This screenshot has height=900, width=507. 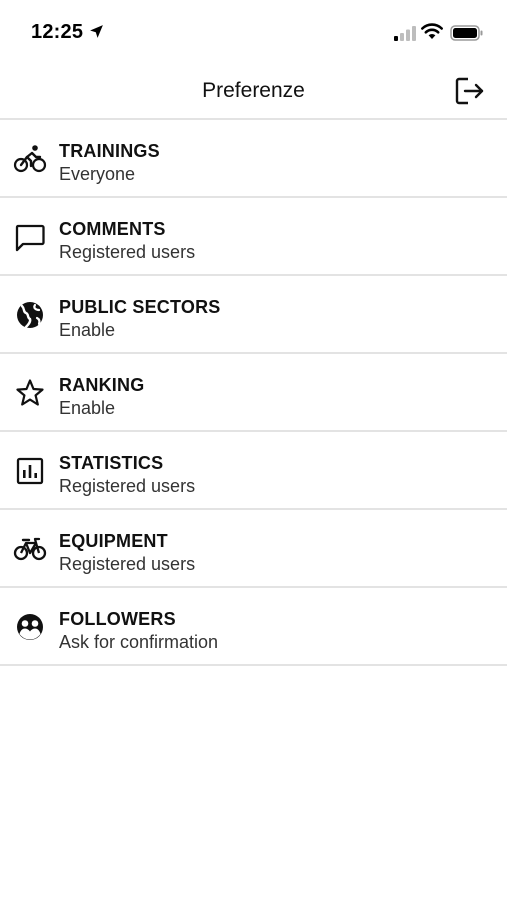 I want to click on setting-row-ranking: RANKING Enable, so click(x=253, y=392).